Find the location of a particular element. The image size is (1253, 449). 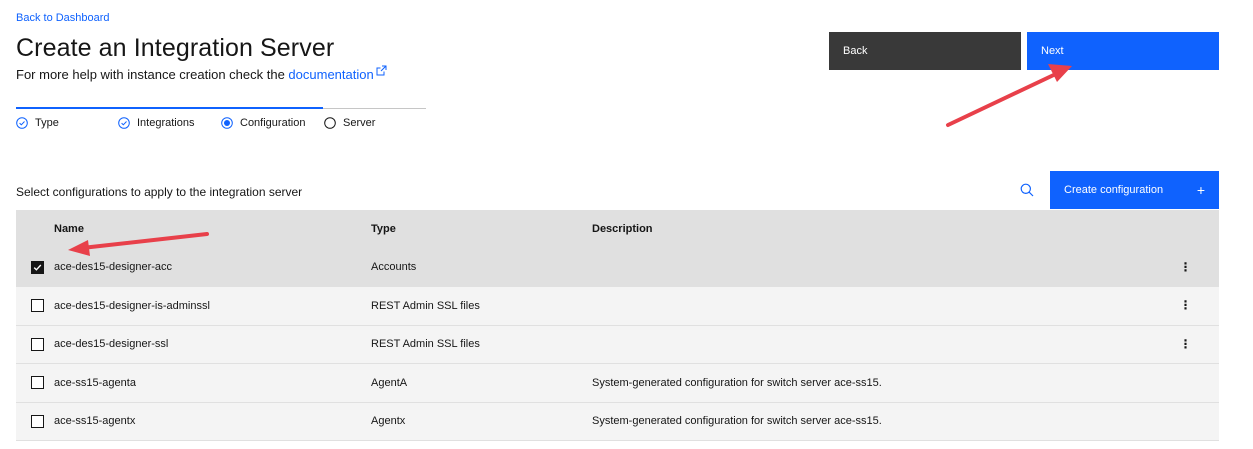

row-name: ace-ss15-agentx is located at coordinates (95, 421).